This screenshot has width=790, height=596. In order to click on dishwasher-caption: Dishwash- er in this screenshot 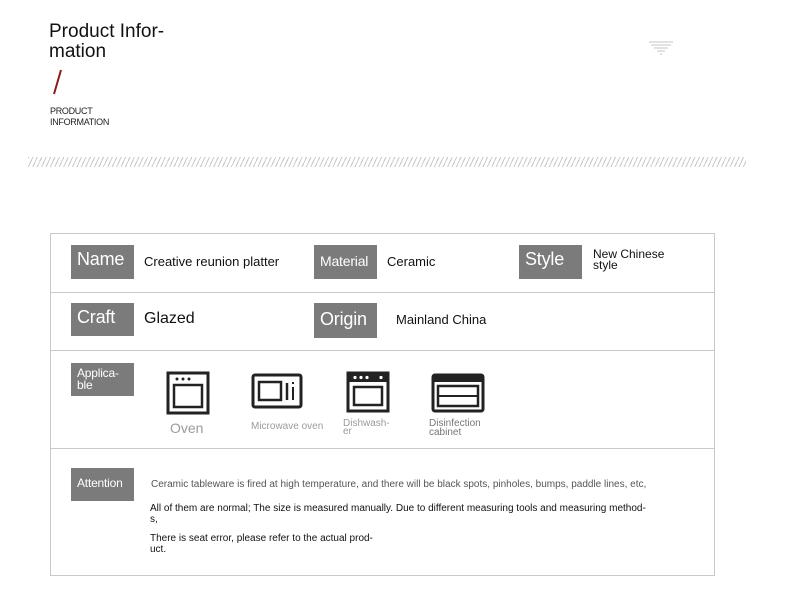, I will do `click(366, 427)`.